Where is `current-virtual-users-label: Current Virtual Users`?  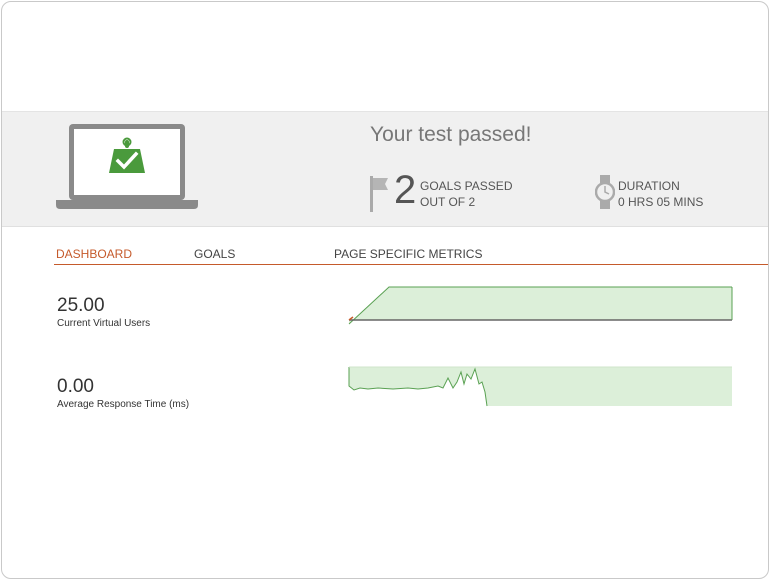 current-virtual-users-label: Current Virtual Users is located at coordinates (104, 323).